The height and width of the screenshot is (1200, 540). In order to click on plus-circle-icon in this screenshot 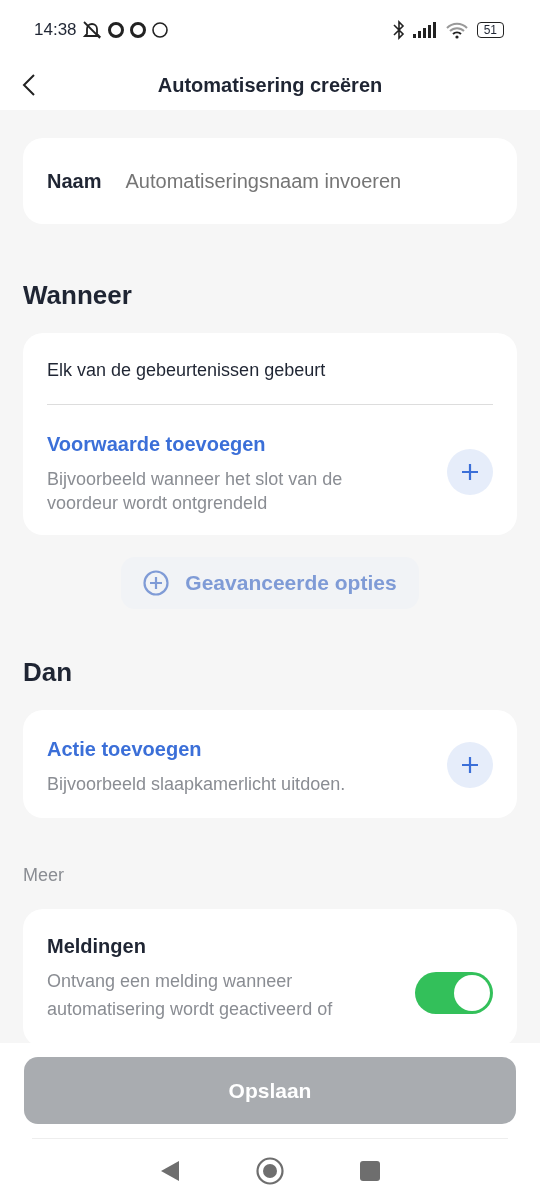, I will do `click(156, 582)`.